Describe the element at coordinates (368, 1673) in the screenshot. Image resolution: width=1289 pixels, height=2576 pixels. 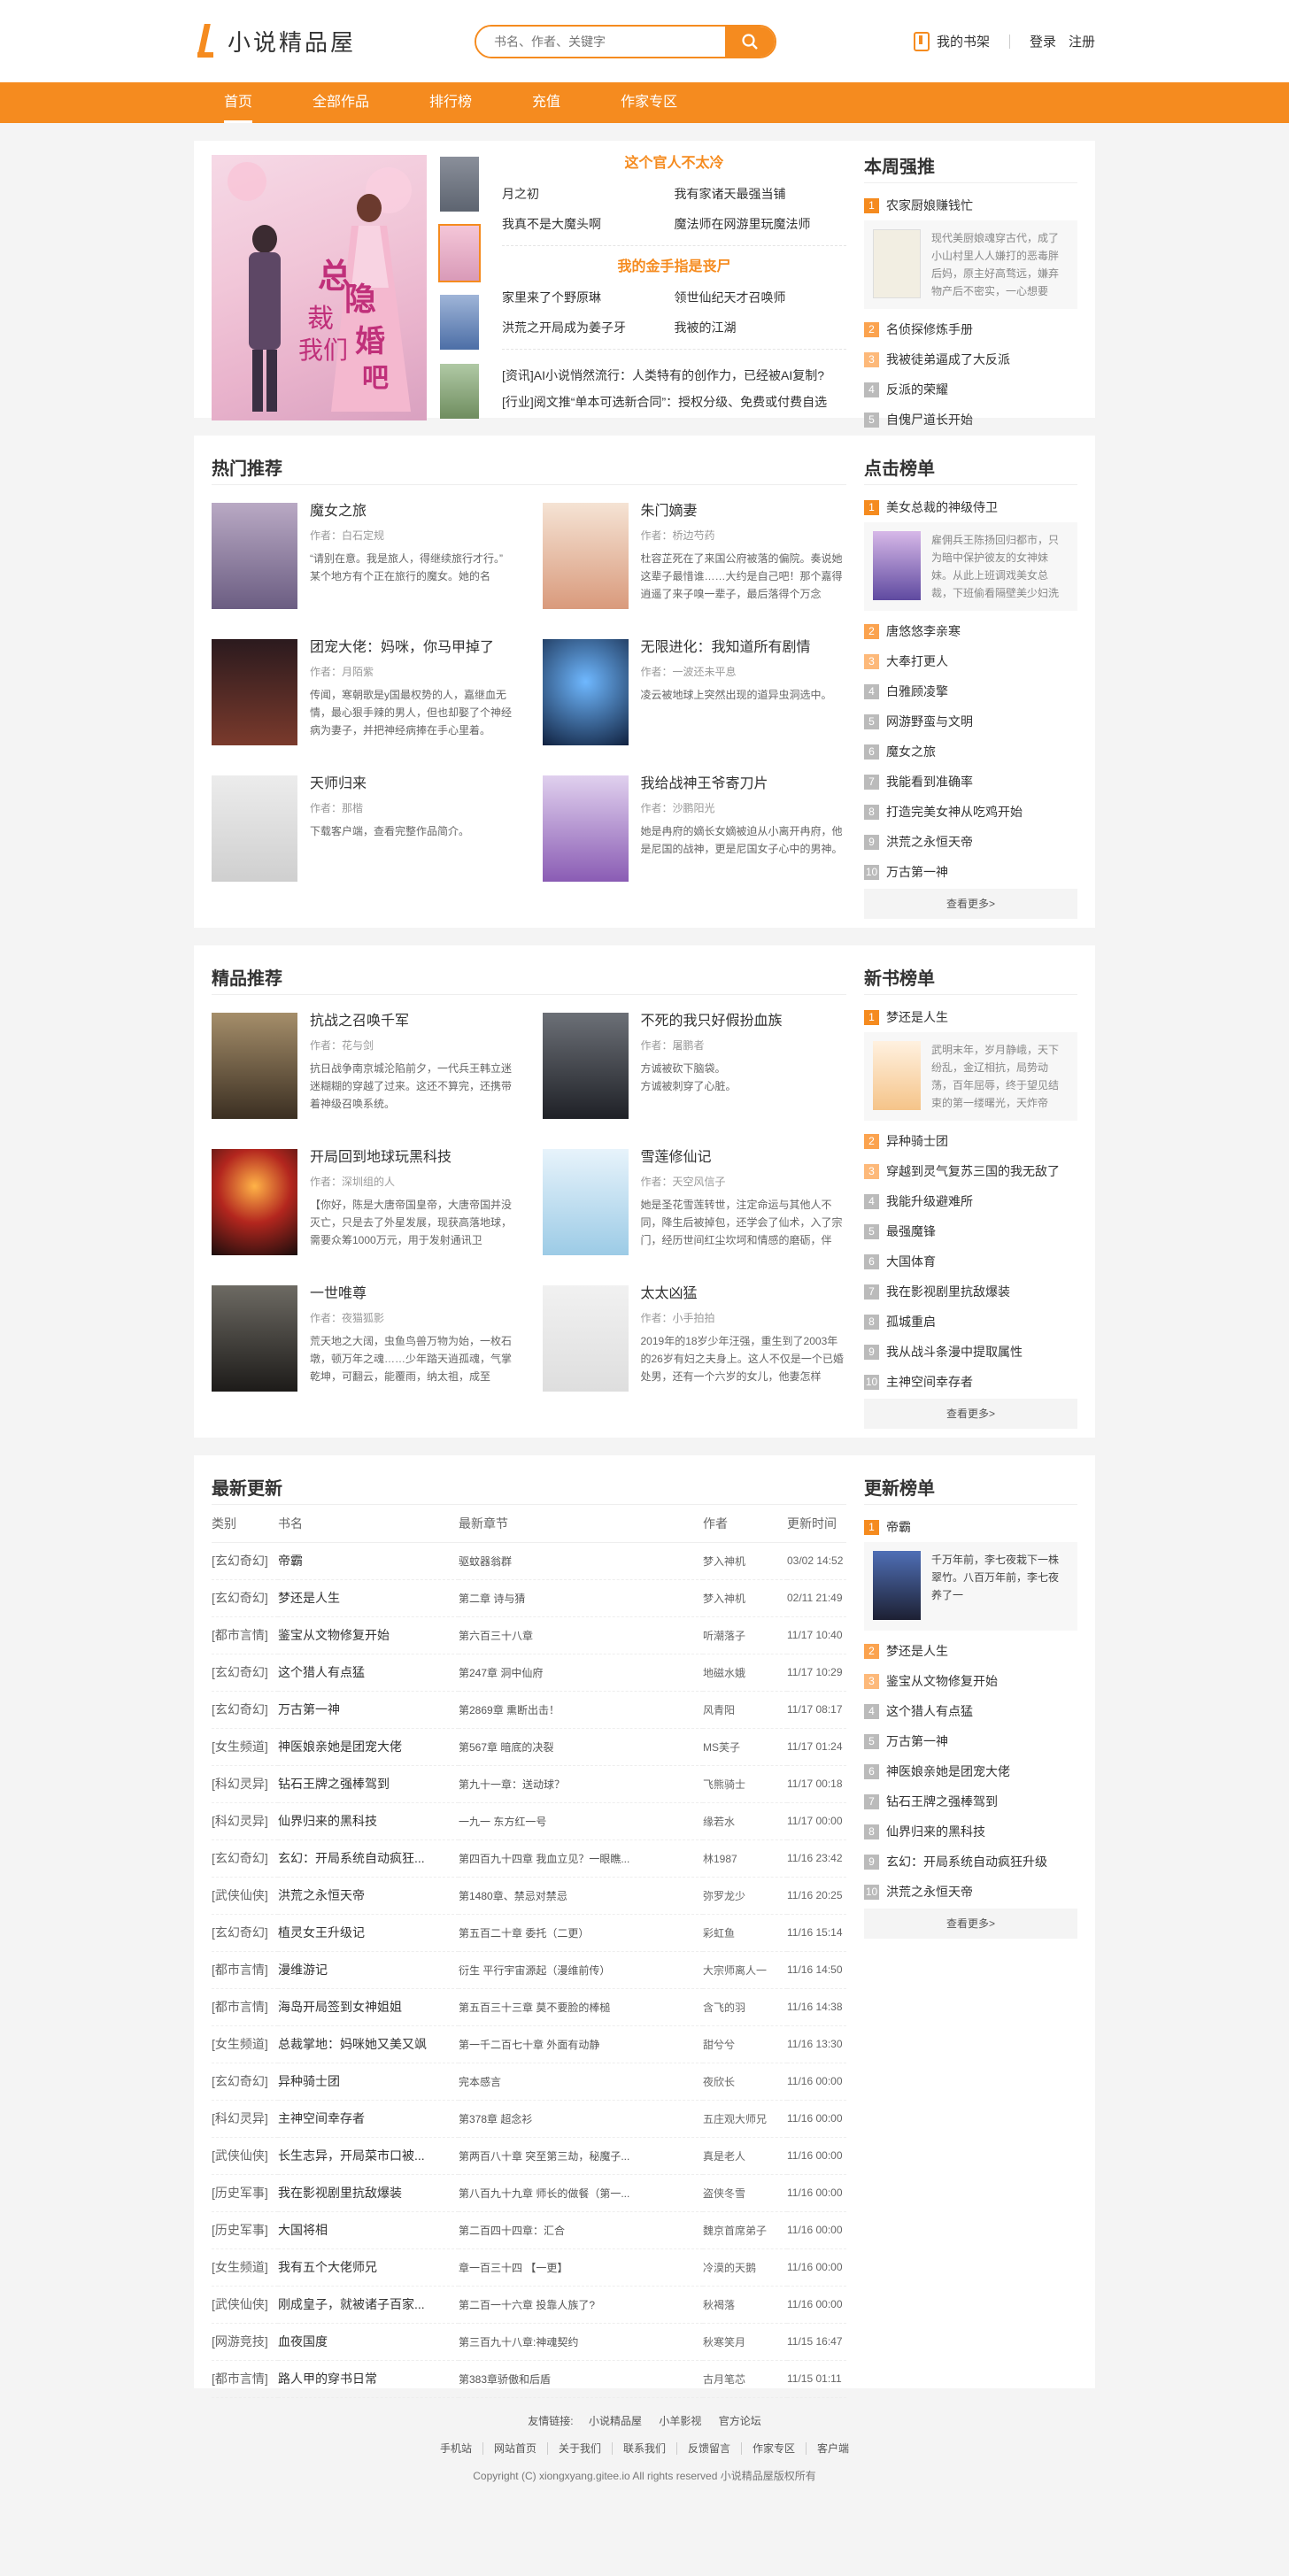
I see `row-book-name: 这个猎人有点猛` at that location.